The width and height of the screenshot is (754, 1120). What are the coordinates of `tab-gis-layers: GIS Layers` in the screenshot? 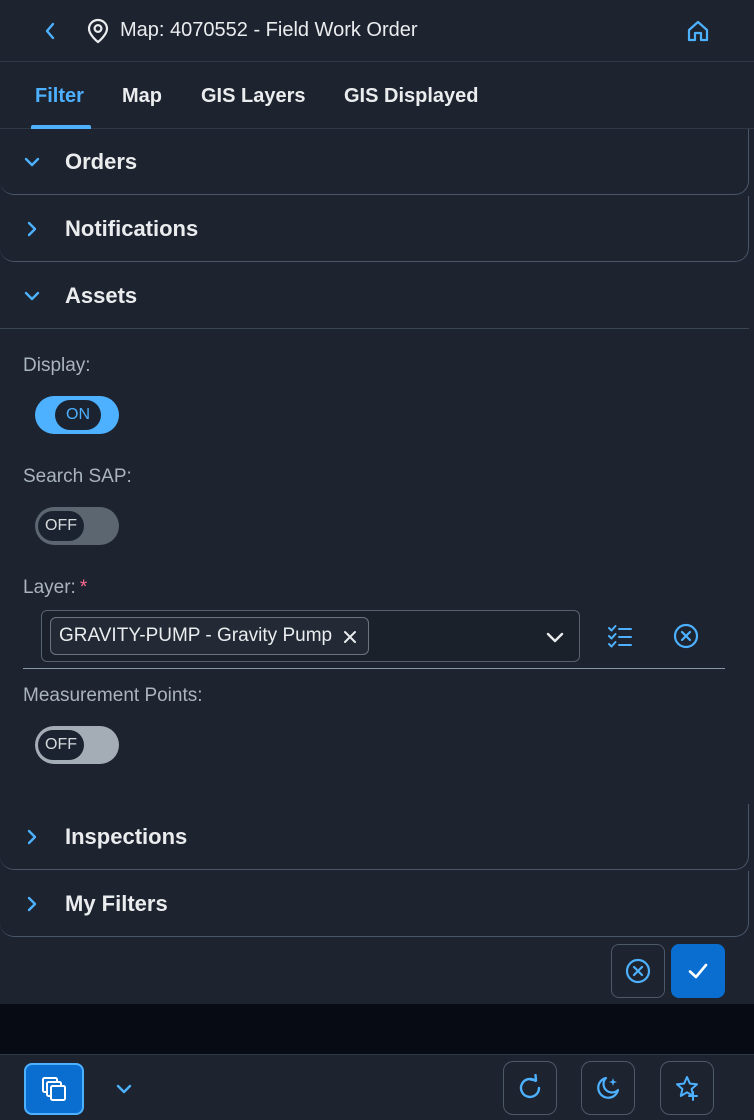 It's located at (253, 96).